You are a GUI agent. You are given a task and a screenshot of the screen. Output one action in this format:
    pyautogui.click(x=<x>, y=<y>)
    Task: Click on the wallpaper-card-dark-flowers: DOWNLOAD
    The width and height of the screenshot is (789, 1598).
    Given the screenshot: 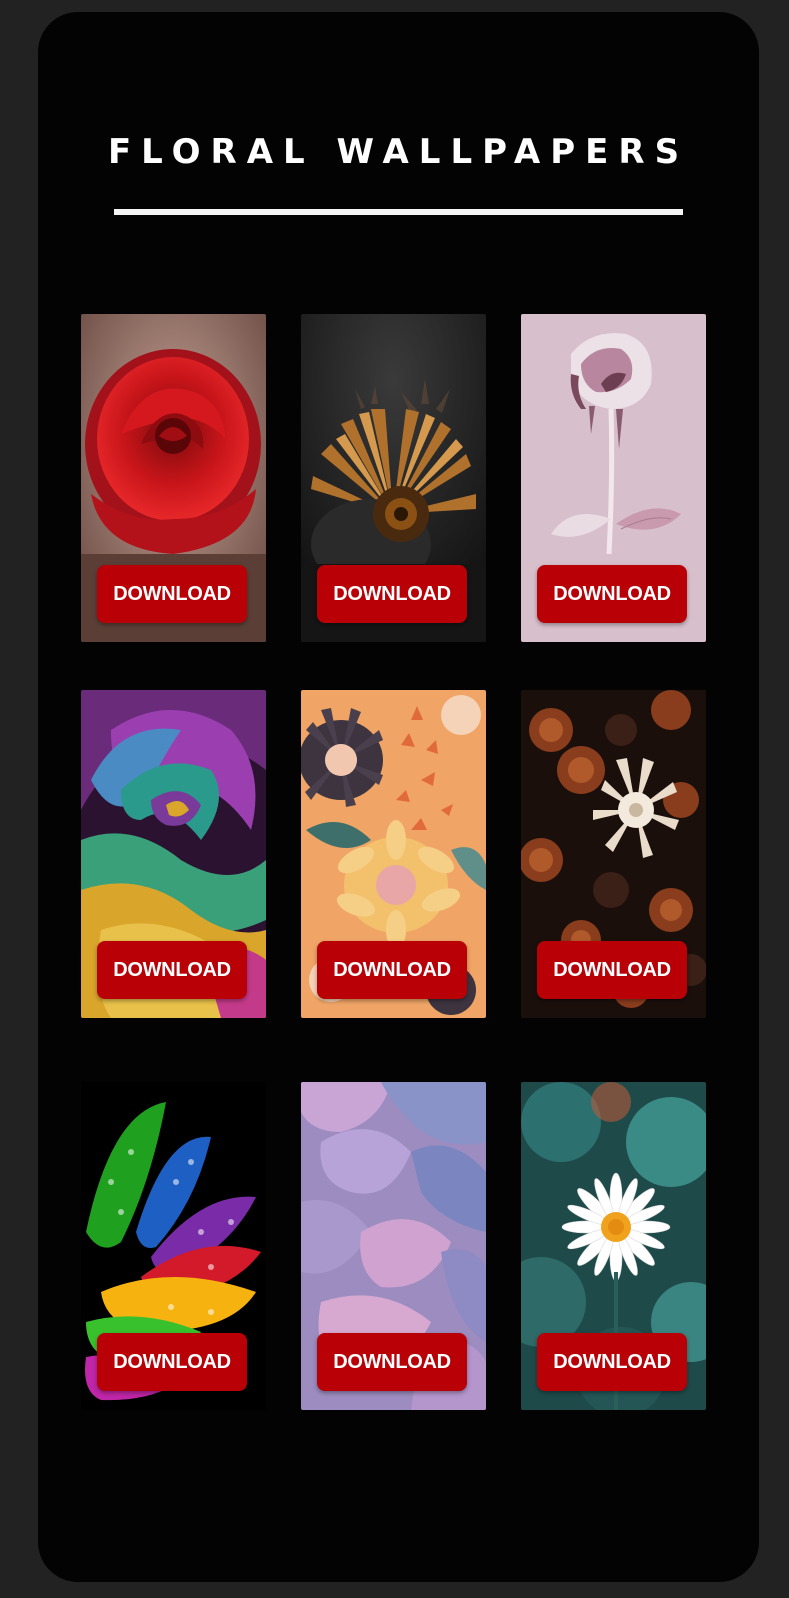 What is the action you would take?
    pyautogui.click(x=613, y=854)
    